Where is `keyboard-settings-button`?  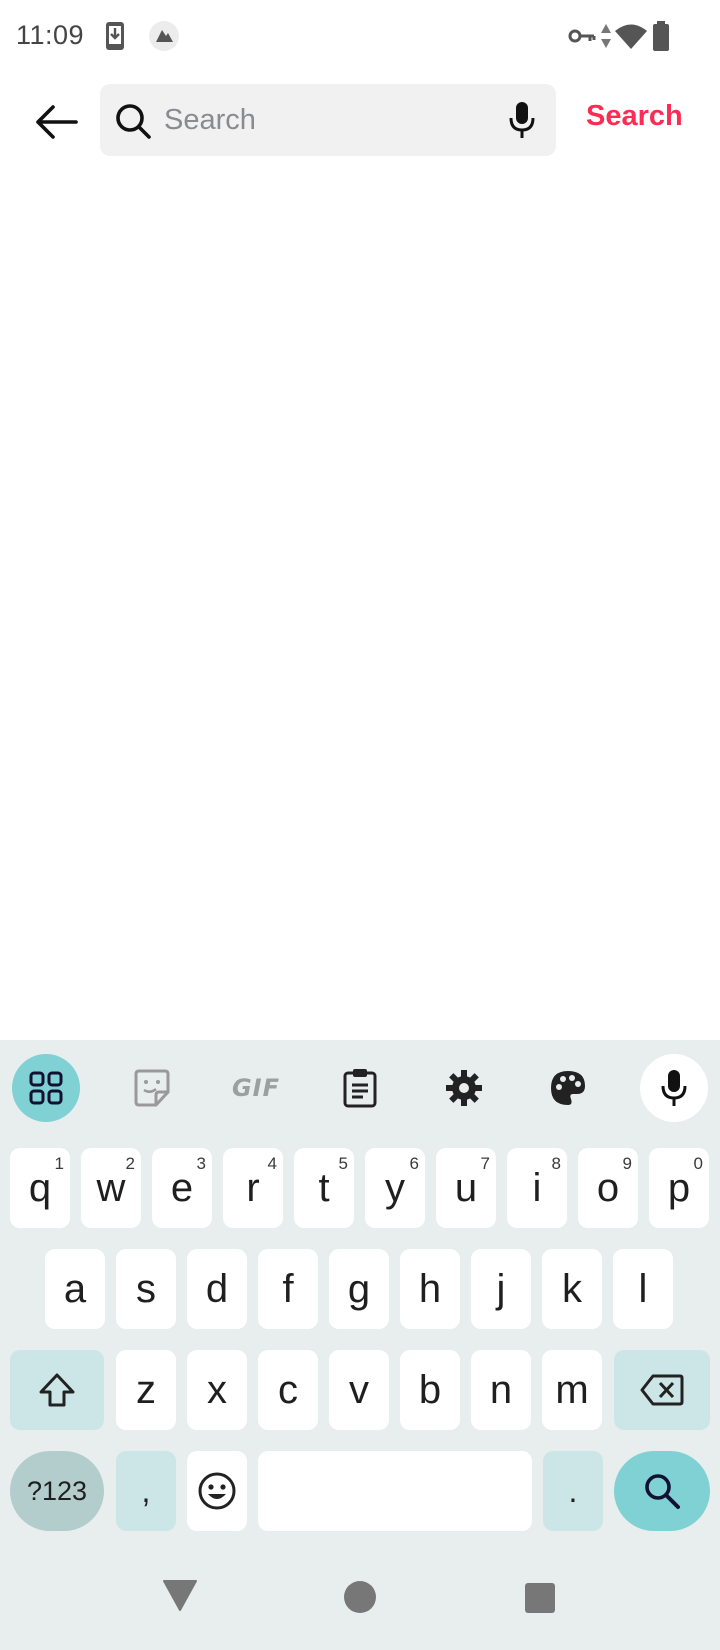 keyboard-settings-button is located at coordinates (464, 1088).